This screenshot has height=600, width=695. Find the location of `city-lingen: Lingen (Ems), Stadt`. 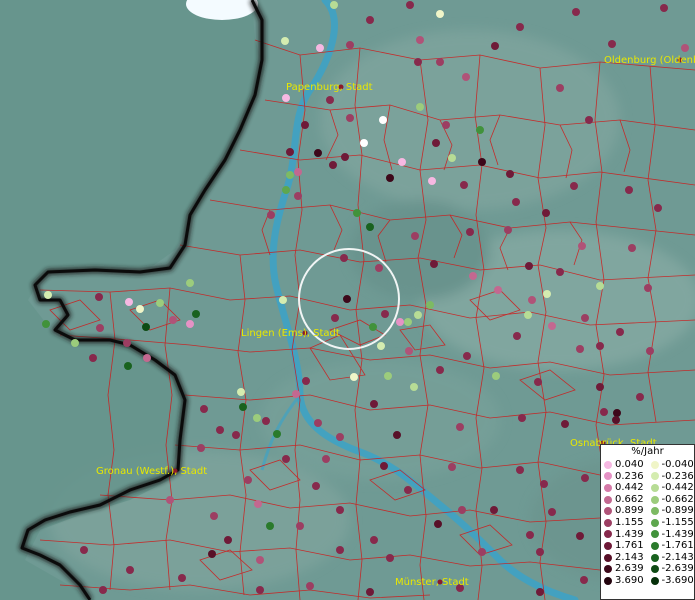

city-lingen: Lingen (Ems), Stadt is located at coordinates (290, 333).